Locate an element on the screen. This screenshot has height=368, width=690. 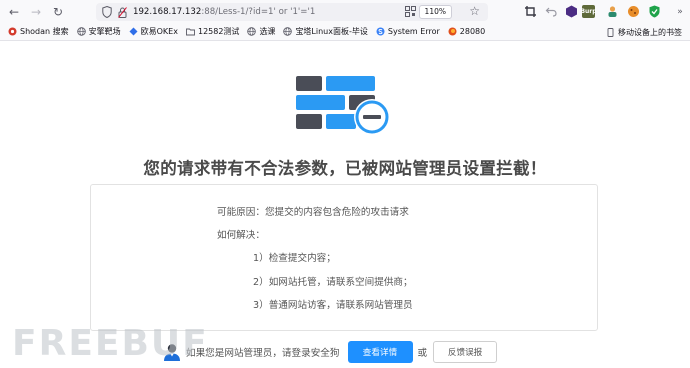
bookmark-system-error: System Error is located at coordinates (408, 31).